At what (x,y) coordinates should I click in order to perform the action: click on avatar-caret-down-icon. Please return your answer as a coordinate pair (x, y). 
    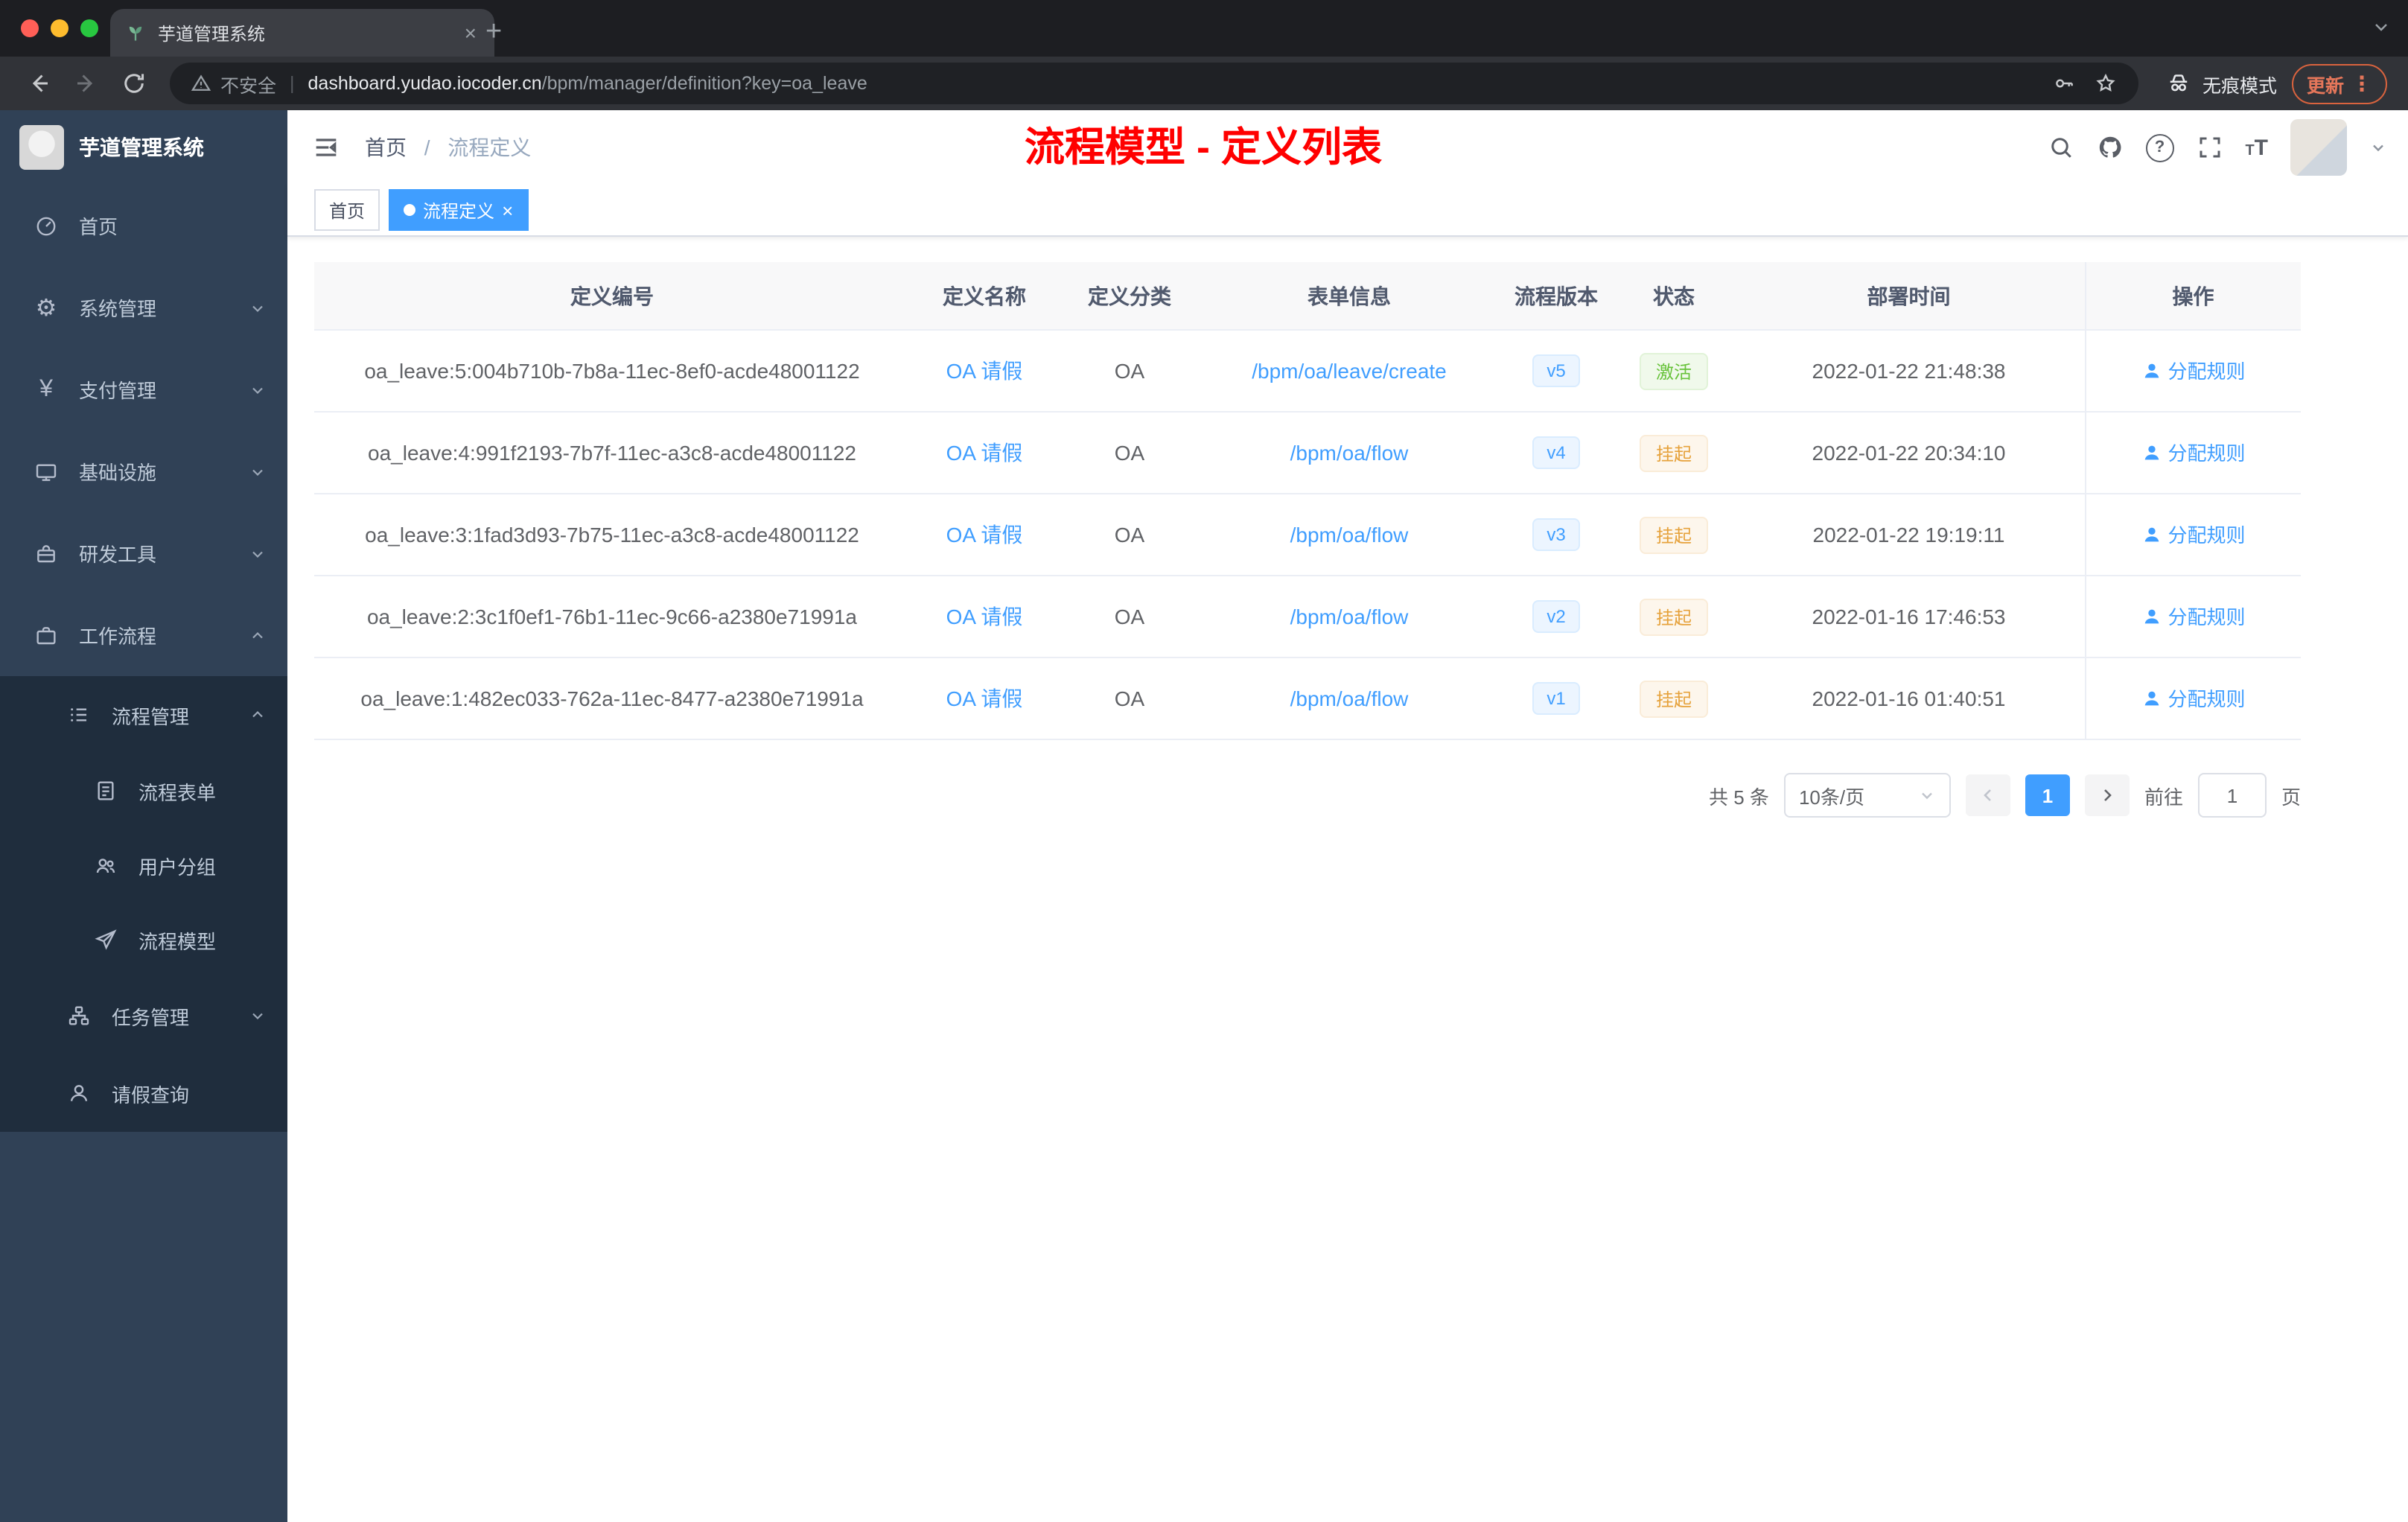
    Looking at the image, I should click on (2378, 147).